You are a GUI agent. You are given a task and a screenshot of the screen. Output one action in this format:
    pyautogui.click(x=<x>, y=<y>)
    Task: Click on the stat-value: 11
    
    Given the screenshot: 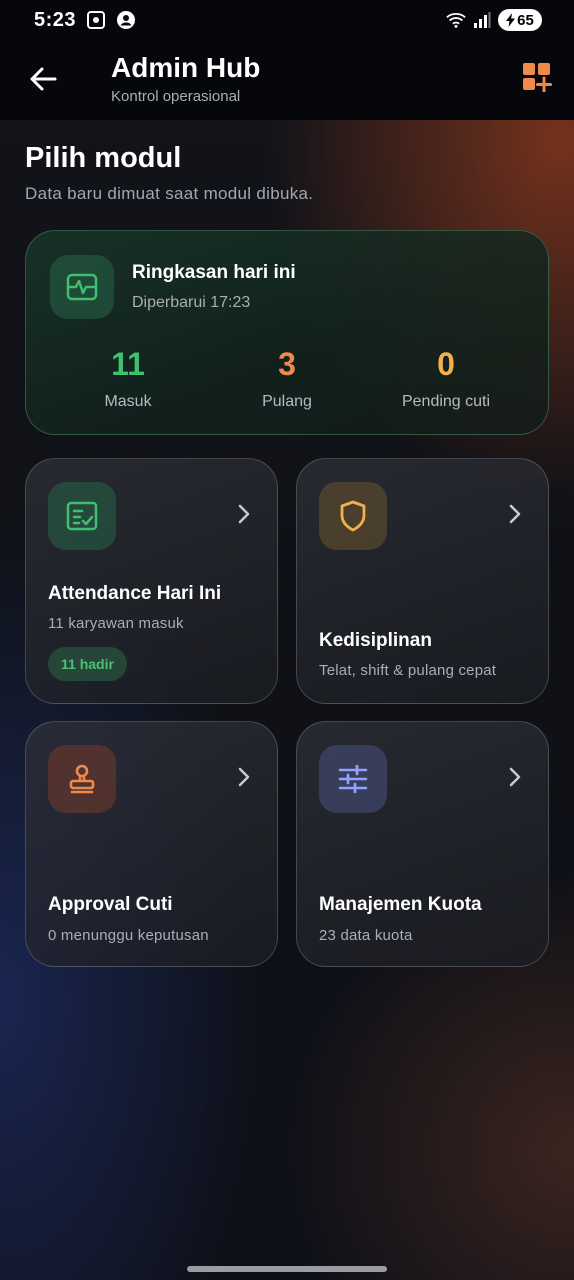 What is the action you would take?
    pyautogui.click(x=128, y=364)
    